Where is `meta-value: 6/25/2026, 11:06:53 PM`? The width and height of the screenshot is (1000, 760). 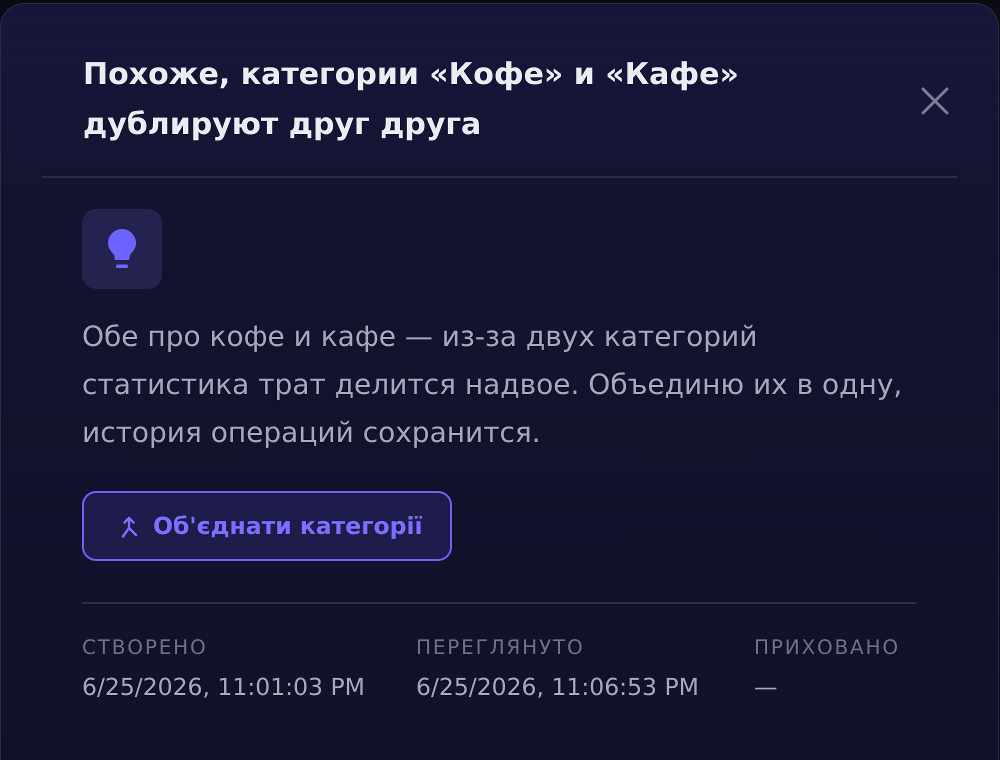
meta-value: 6/25/2026, 11:06:53 PM is located at coordinates (558, 687).